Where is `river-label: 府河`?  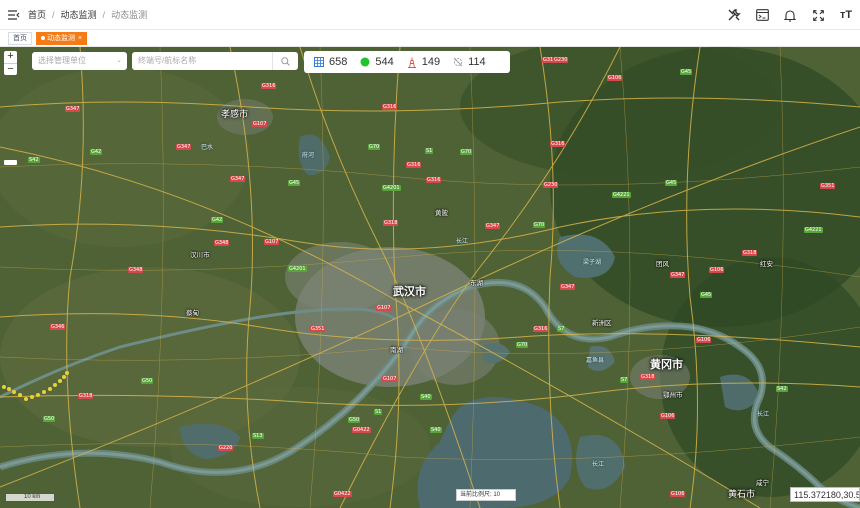 river-label: 府河 is located at coordinates (308, 156).